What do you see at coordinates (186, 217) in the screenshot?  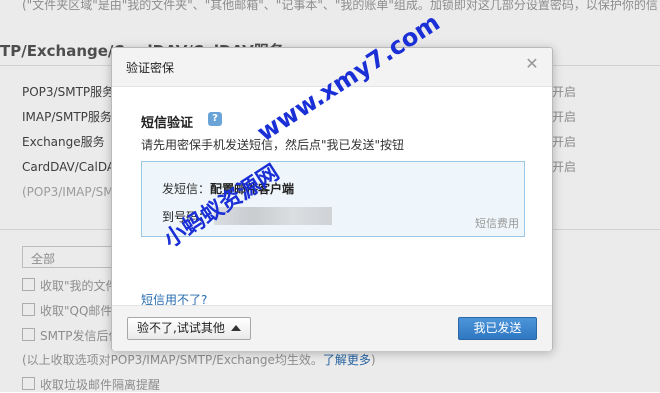 I see `target-number-label: 到号码：` at bounding box center [186, 217].